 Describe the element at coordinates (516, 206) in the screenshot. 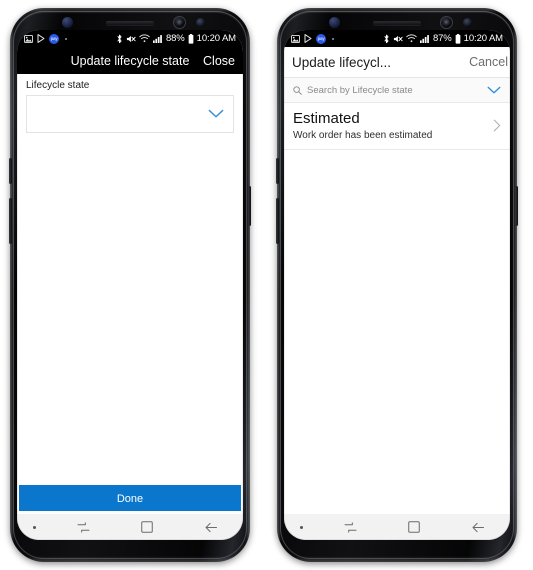

I see `power-button-right` at that location.